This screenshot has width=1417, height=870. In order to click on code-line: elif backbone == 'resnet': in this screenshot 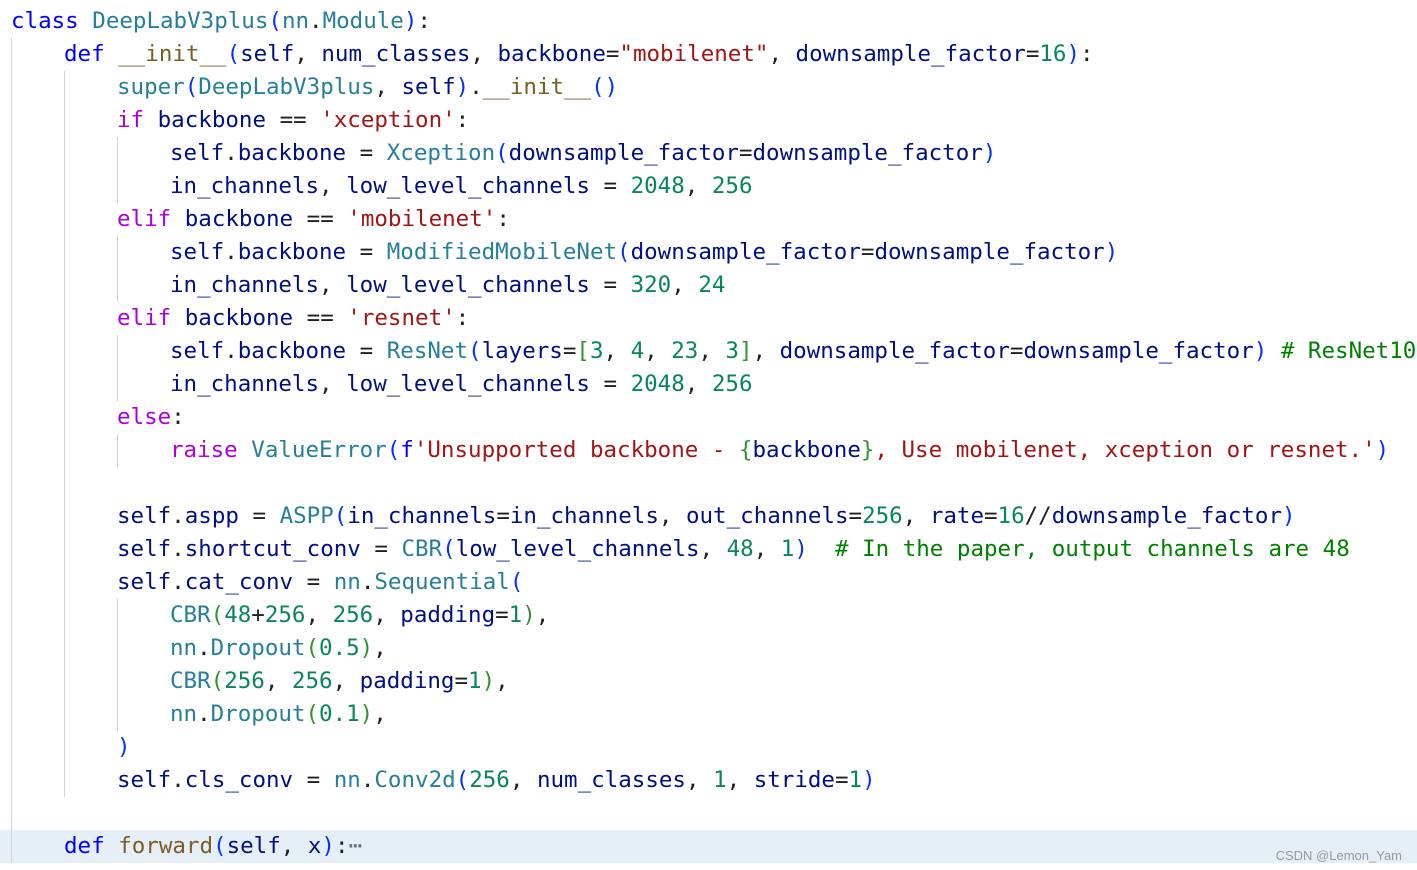, I will do `click(714, 318)`.